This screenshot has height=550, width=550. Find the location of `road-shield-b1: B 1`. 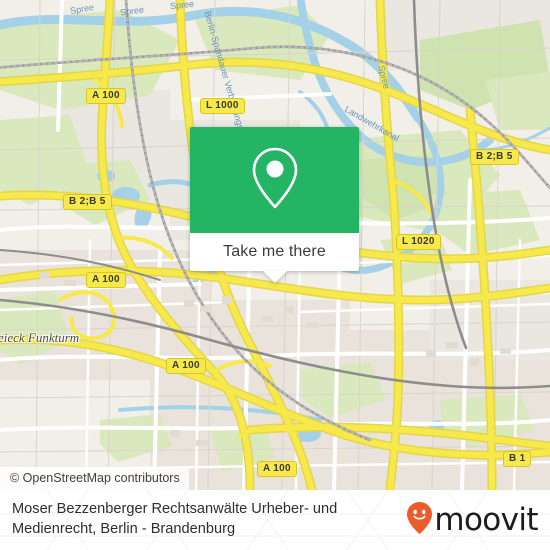

road-shield-b1: B 1 is located at coordinates (517, 459).